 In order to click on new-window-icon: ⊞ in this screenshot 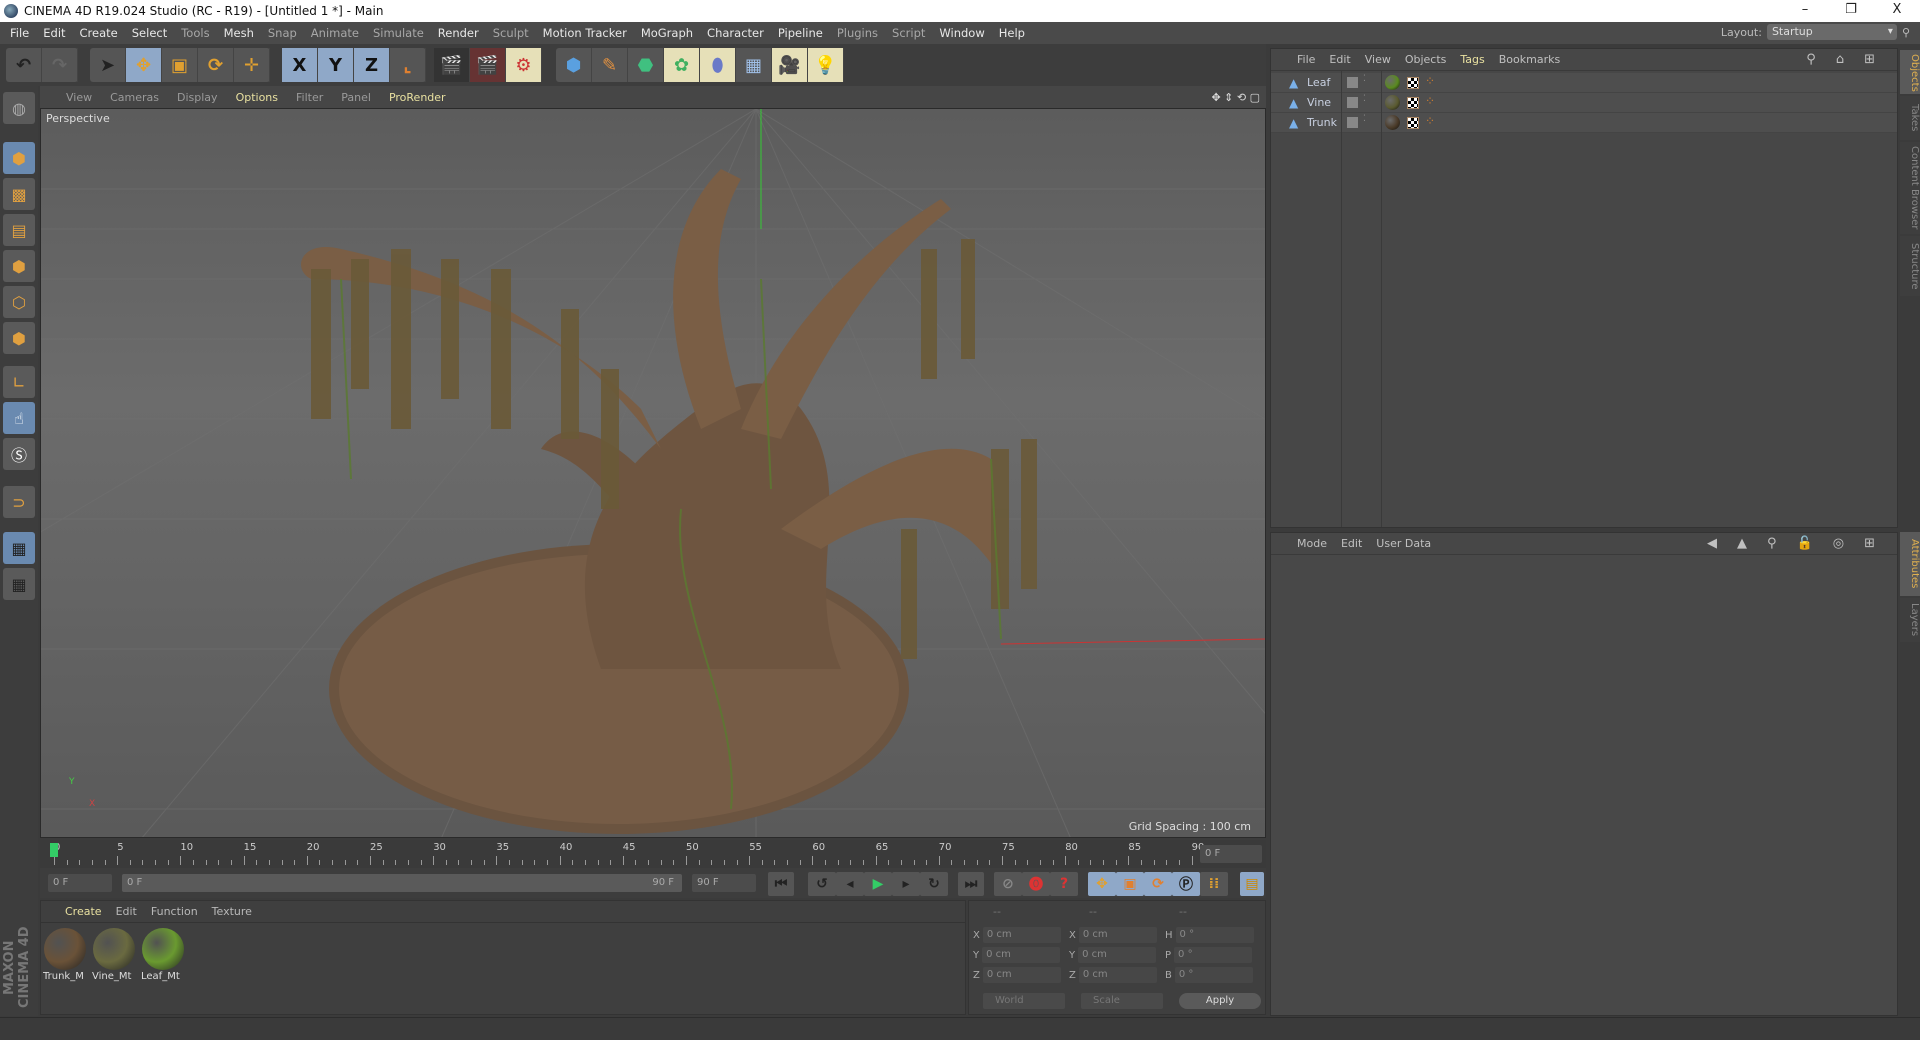, I will do `click(1869, 59)`.